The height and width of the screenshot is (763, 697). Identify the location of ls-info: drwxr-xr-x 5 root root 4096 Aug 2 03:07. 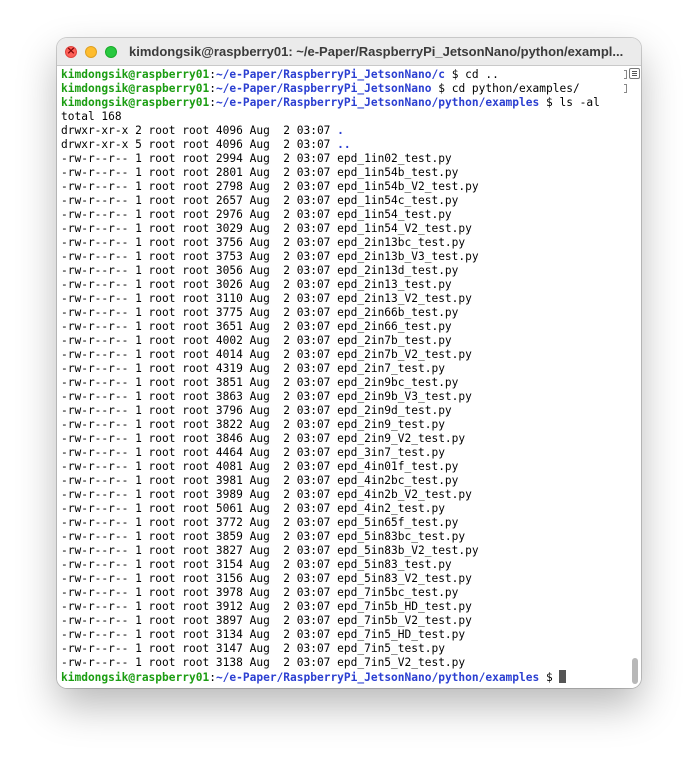
(199, 144).